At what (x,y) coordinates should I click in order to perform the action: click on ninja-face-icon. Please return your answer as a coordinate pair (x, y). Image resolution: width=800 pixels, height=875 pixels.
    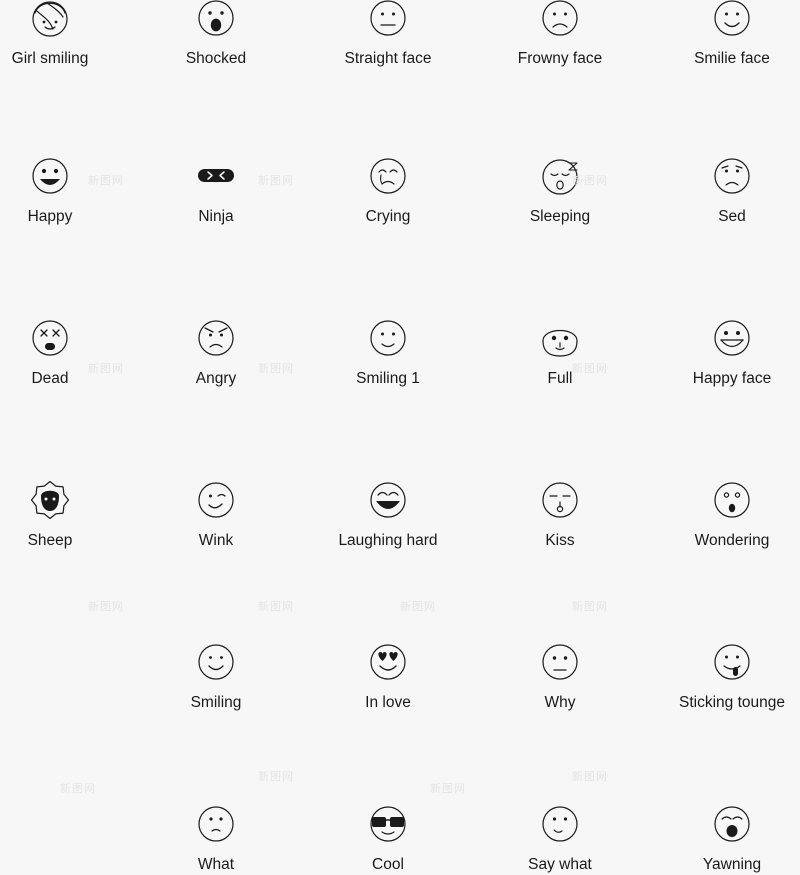
    Looking at the image, I should click on (216, 176).